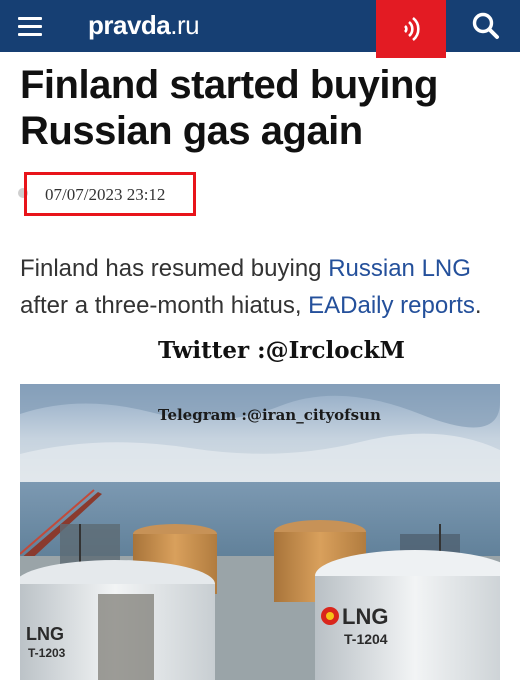  I want to click on tank-left-code: T-1203, so click(47, 653).